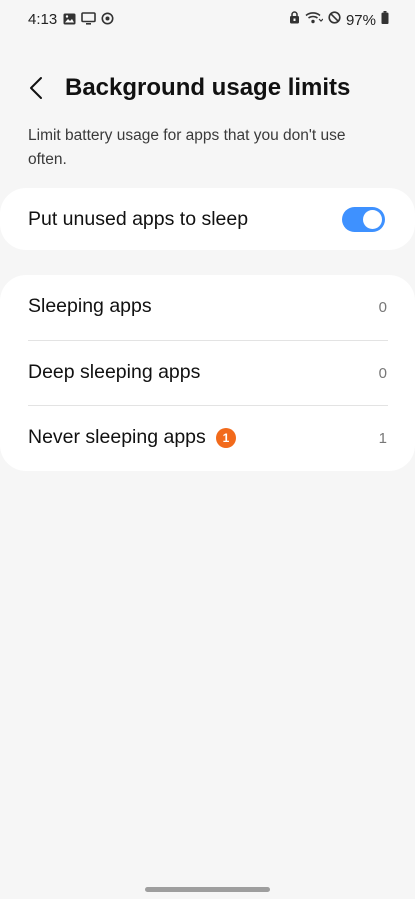  I want to click on wifi-icon, so click(314, 20).